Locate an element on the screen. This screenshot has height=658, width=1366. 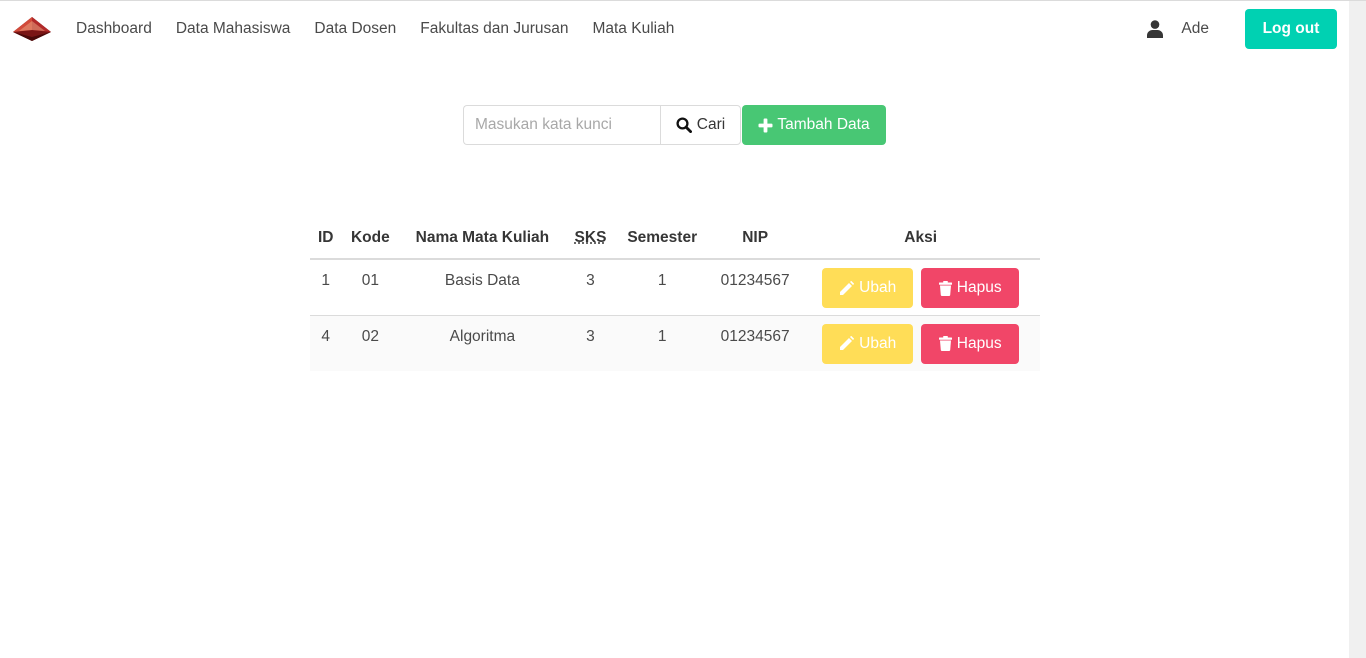
user-name: Ade is located at coordinates (1195, 28).